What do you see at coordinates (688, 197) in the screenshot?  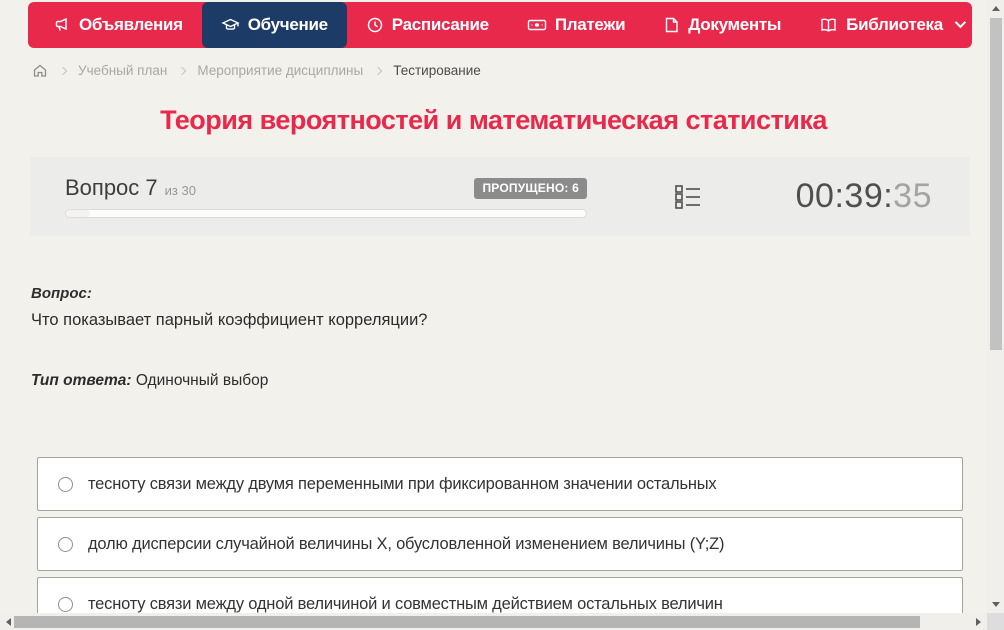 I see `question-list-icon` at bounding box center [688, 197].